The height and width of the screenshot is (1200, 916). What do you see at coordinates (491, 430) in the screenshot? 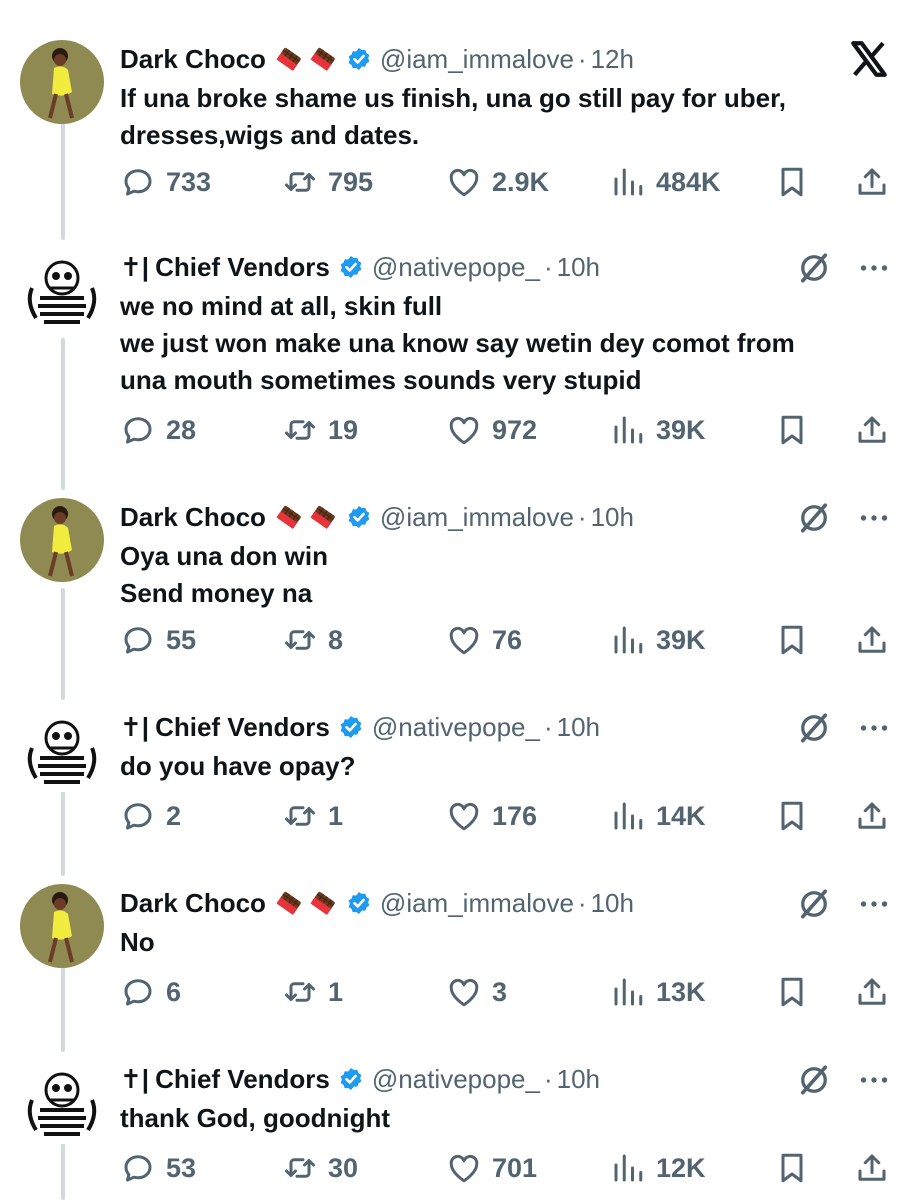
I see `like-button: 972` at bounding box center [491, 430].